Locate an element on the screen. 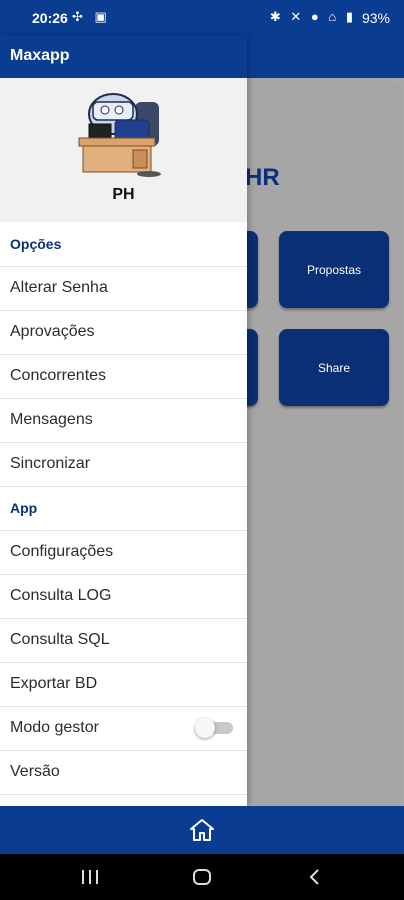  menu-mensagens: Mensagens is located at coordinates (123, 420).